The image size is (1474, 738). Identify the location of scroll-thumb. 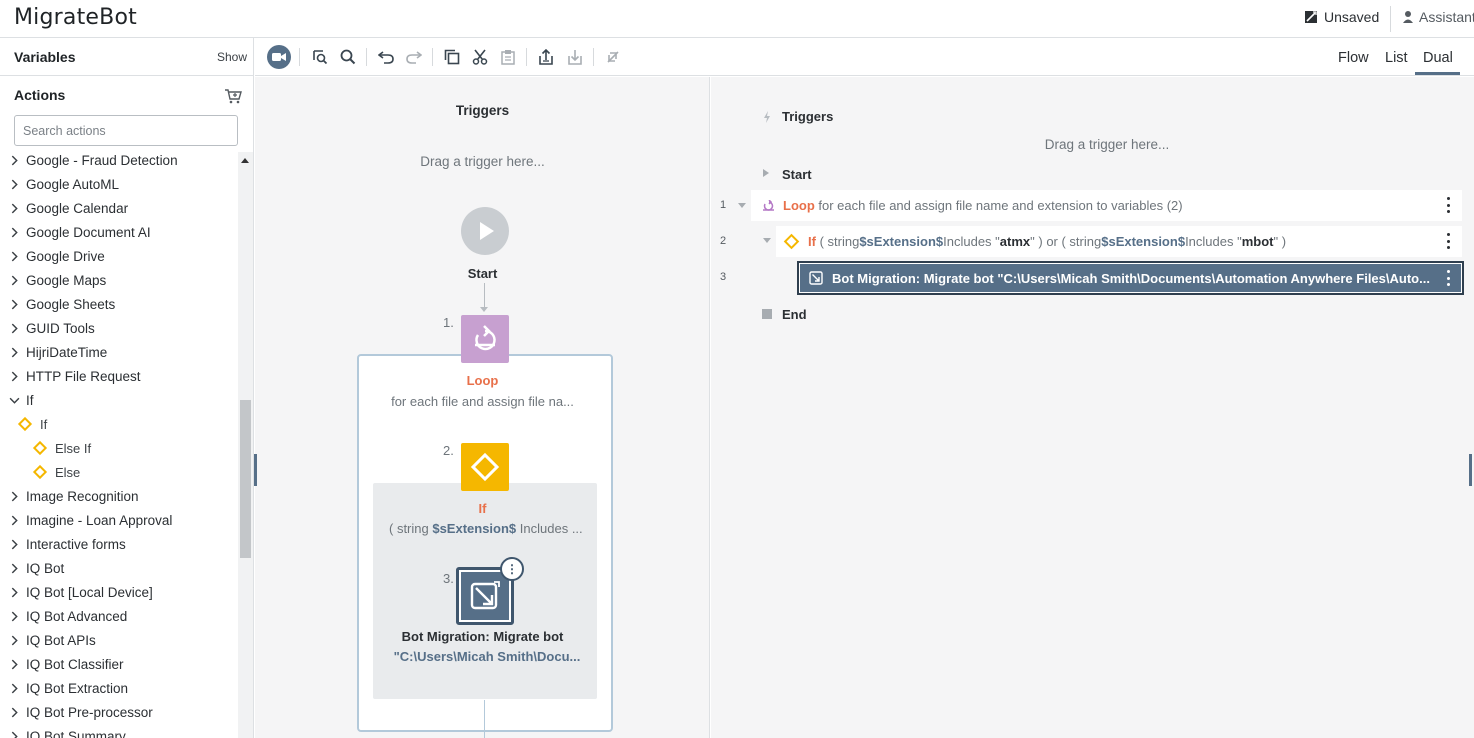
(245, 479).